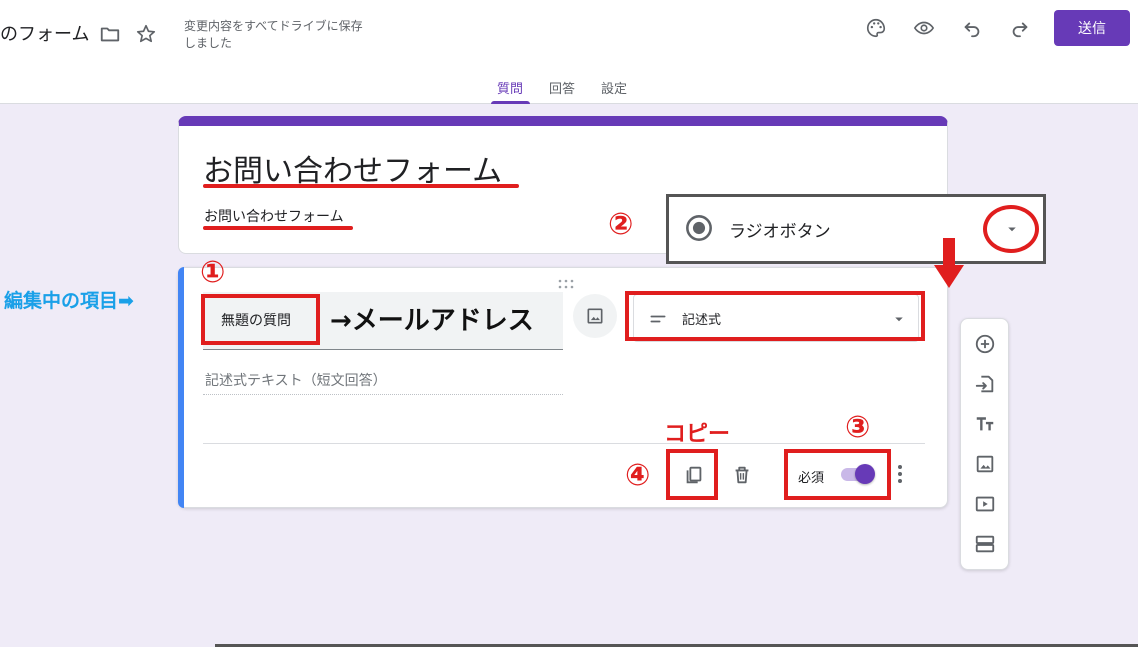  Describe the element at coordinates (621, 224) in the screenshot. I see `annotation-number-2: ②` at that location.